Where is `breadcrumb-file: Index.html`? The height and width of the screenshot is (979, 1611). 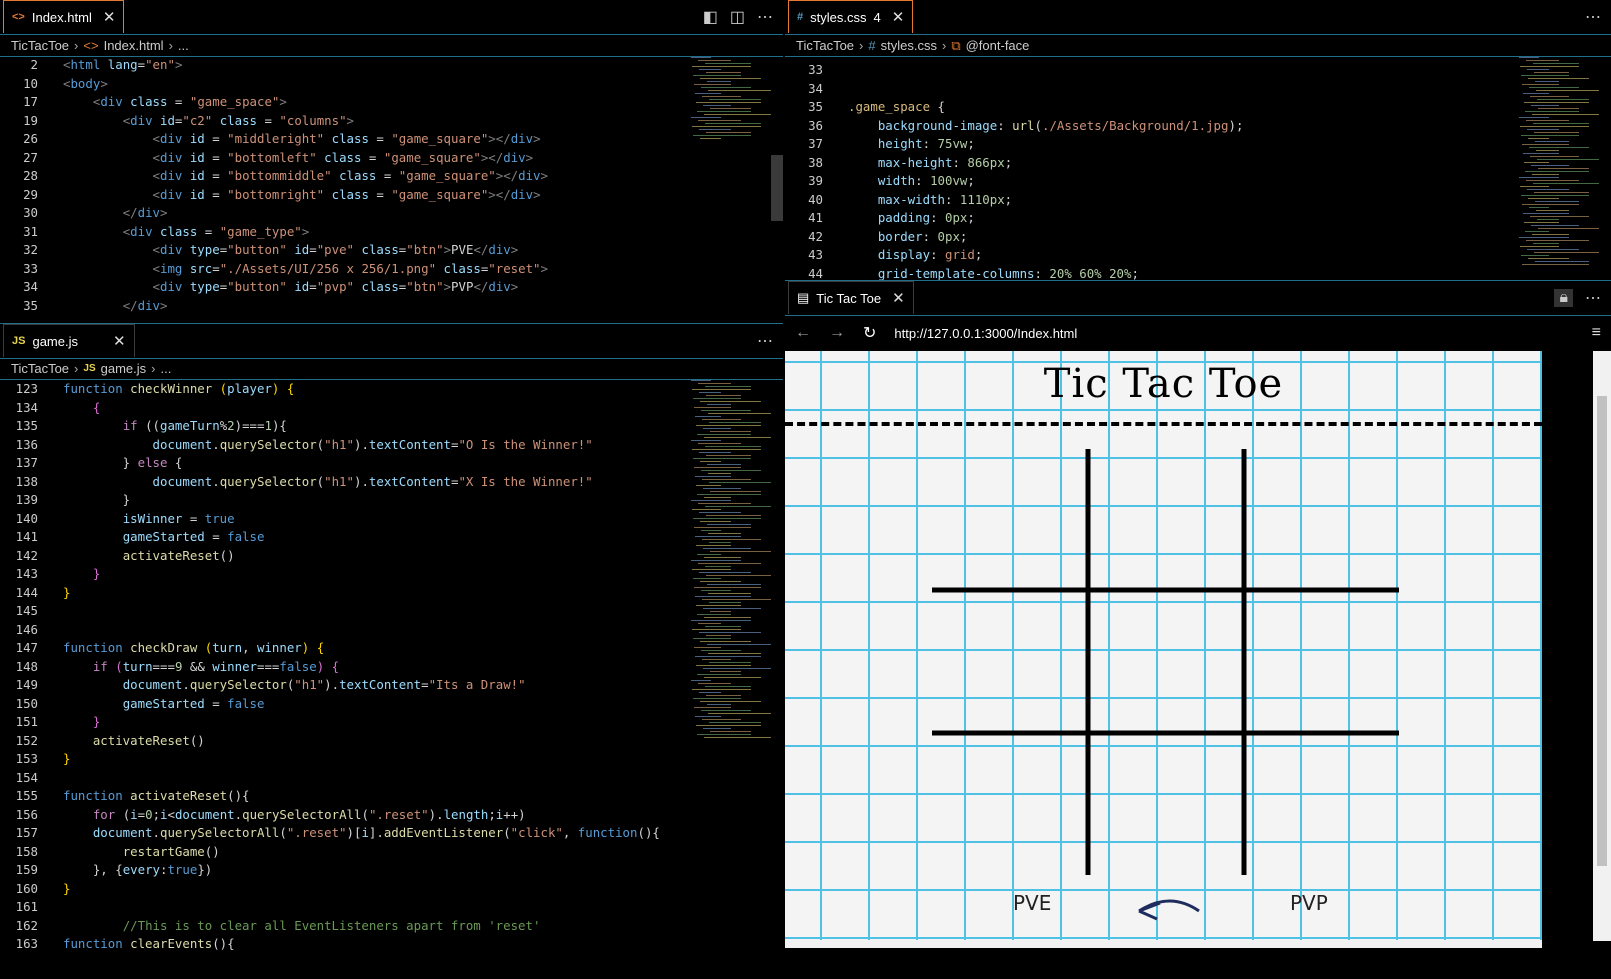 breadcrumb-file: Index.html is located at coordinates (134, 45).